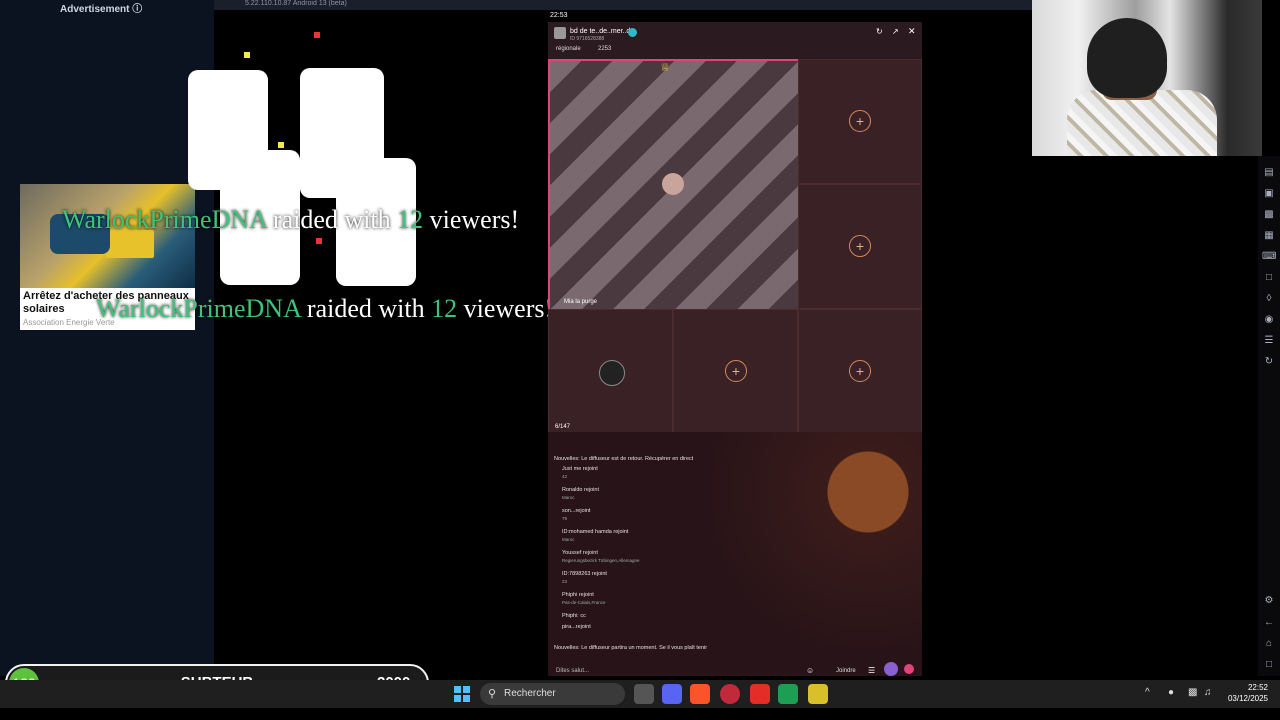 The image size is (1280, 720). I want to click on host-seat: ♕ Mia la purge, so click(675, 186).